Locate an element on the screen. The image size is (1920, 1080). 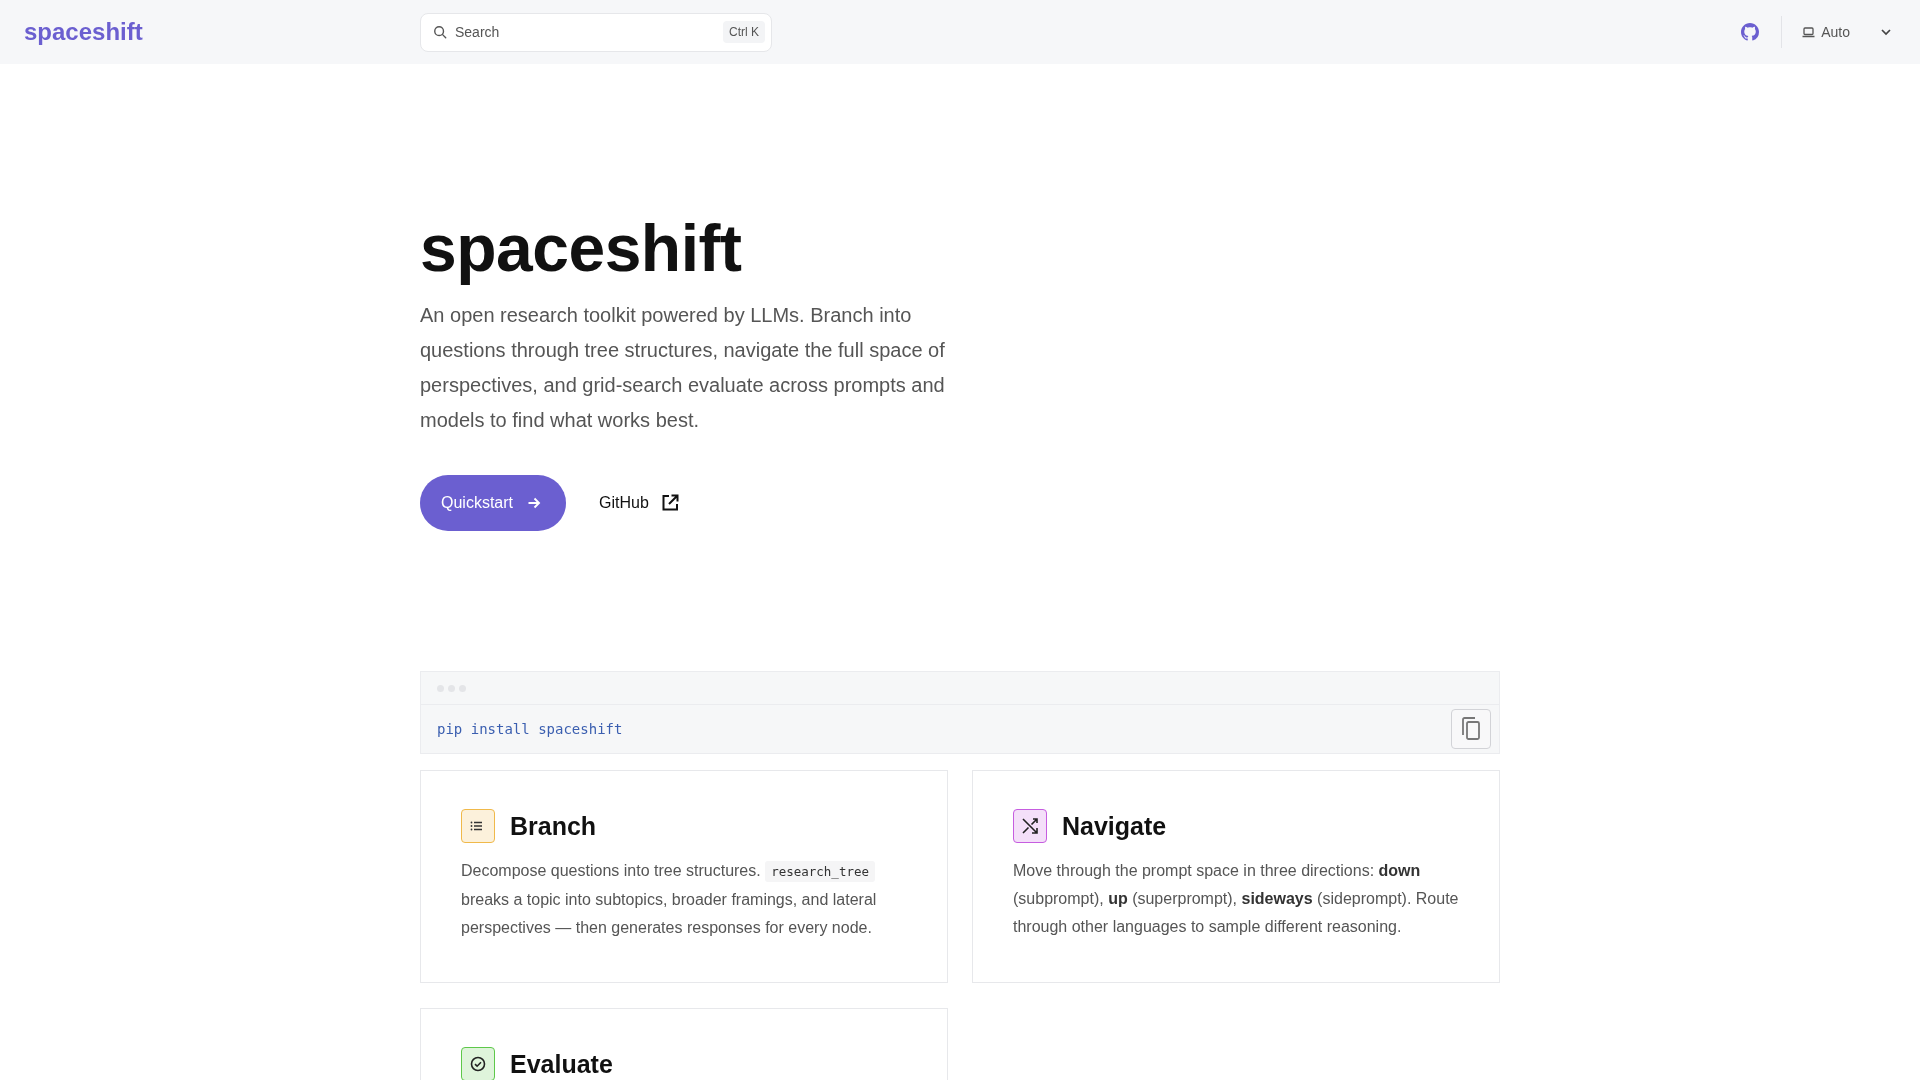
inline-code: research_tree is located at coordinates (820, 872).